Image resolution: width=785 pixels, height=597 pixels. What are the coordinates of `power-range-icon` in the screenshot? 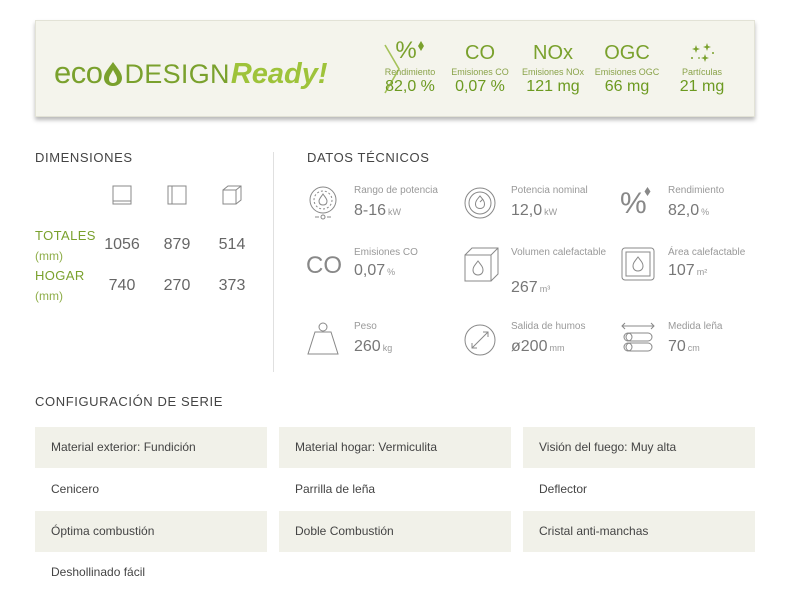 It's located at (323, 203).